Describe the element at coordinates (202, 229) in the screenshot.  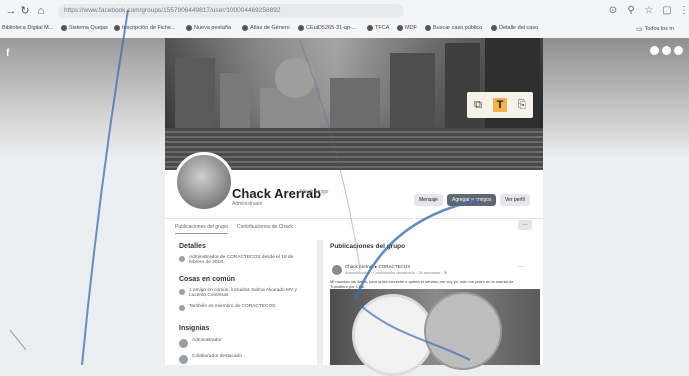
I see `tab-group-posts: Publicaciones del grupo` at that location.